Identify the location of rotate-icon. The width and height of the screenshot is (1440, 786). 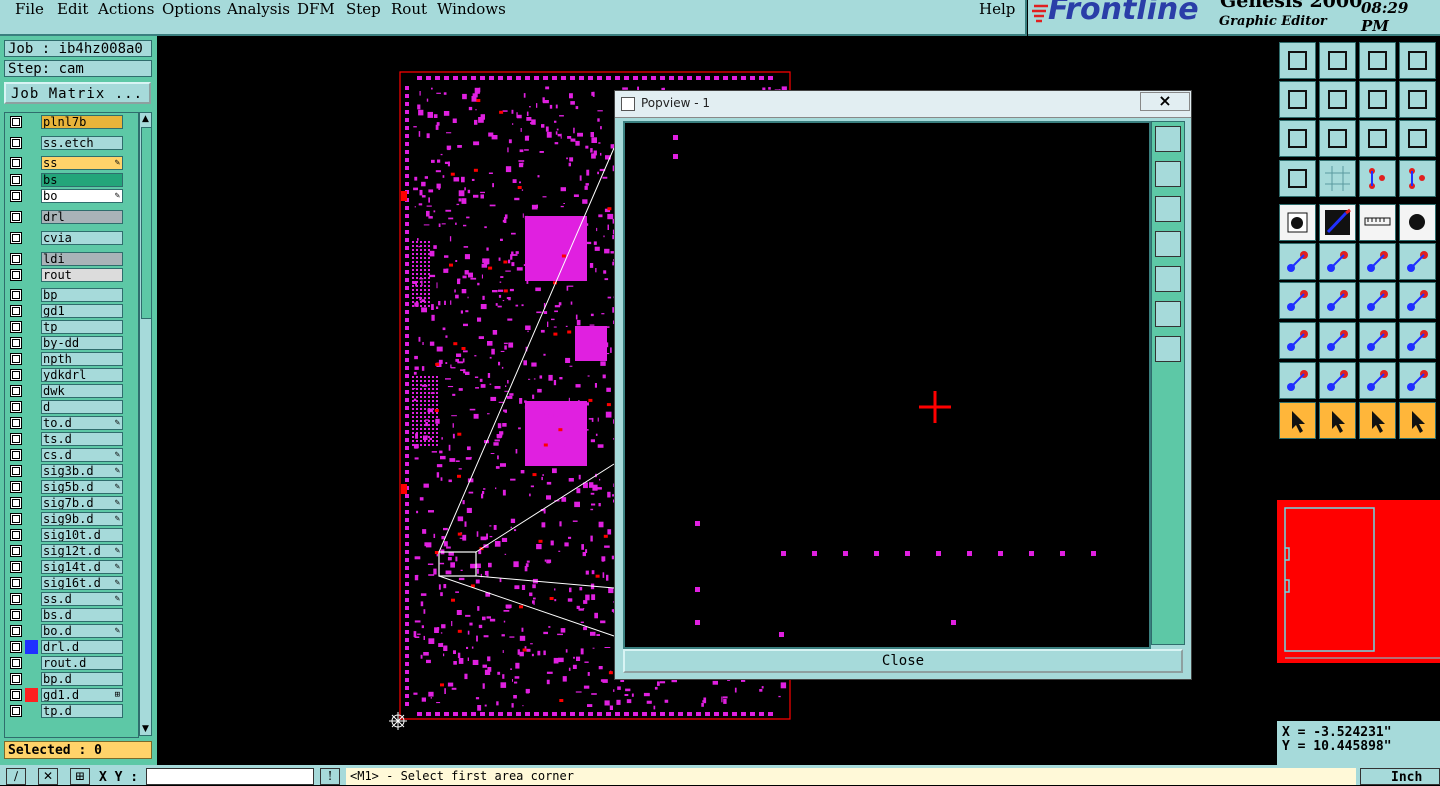
(1377, 300).